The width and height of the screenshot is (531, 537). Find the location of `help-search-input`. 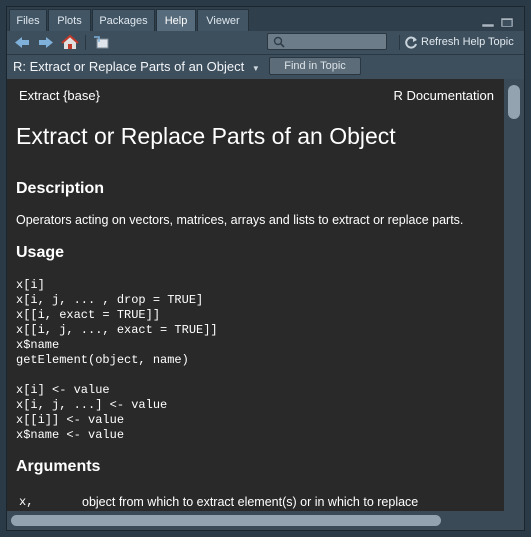

help-search-input is located at coordinates (327, 41).